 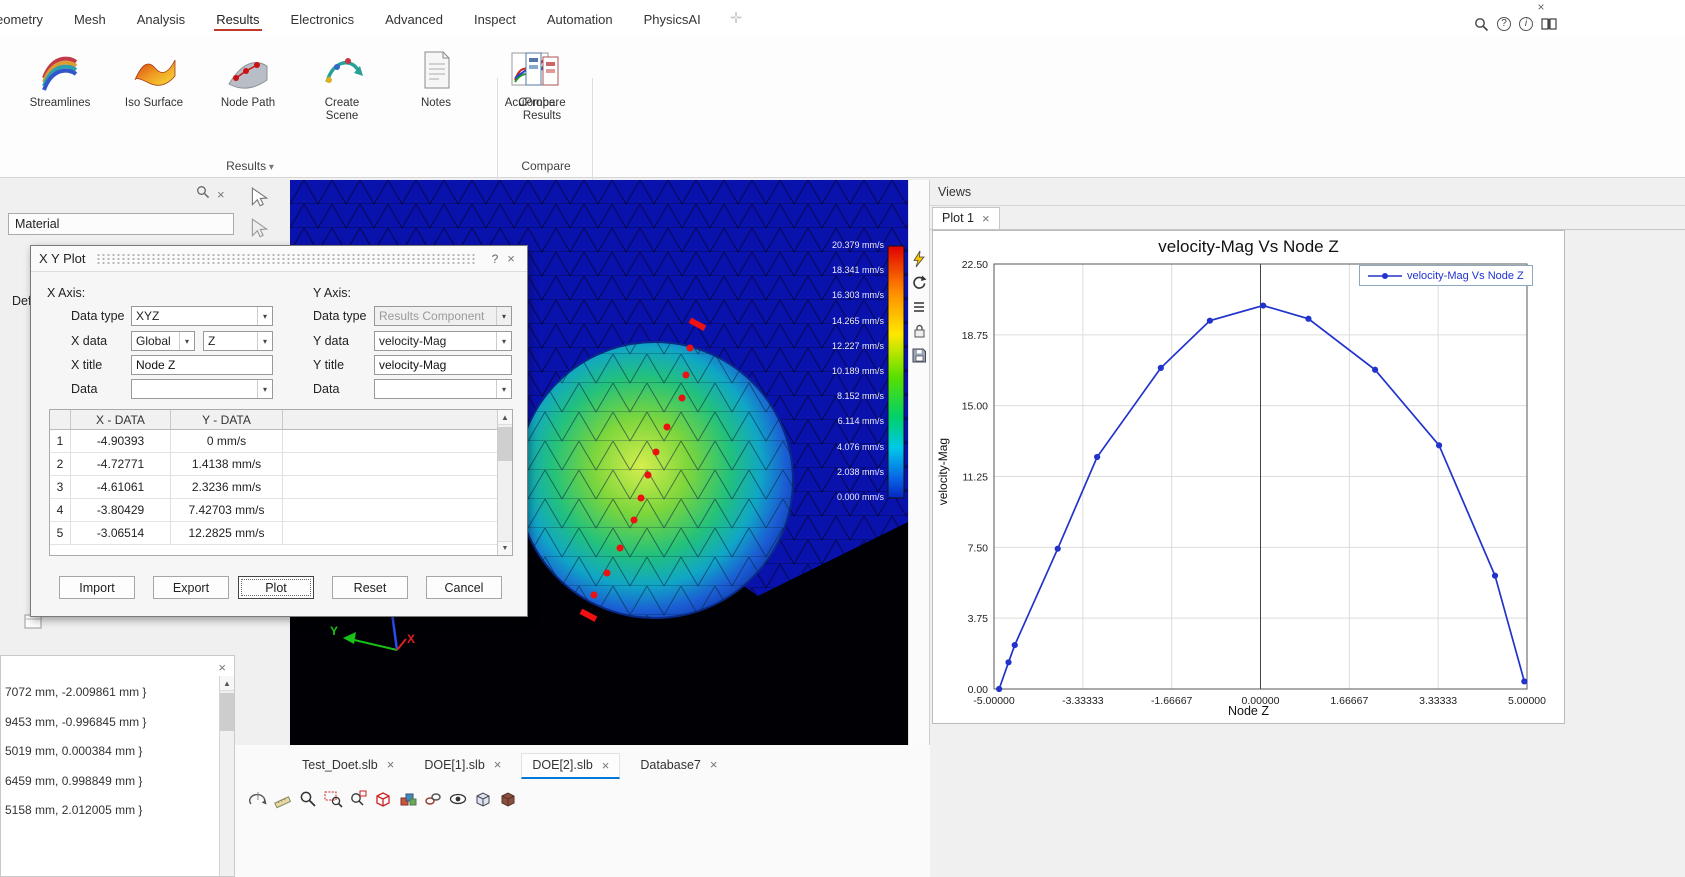 I want to click on table-header-y: Y - DATA, so click(x=227, y=419).